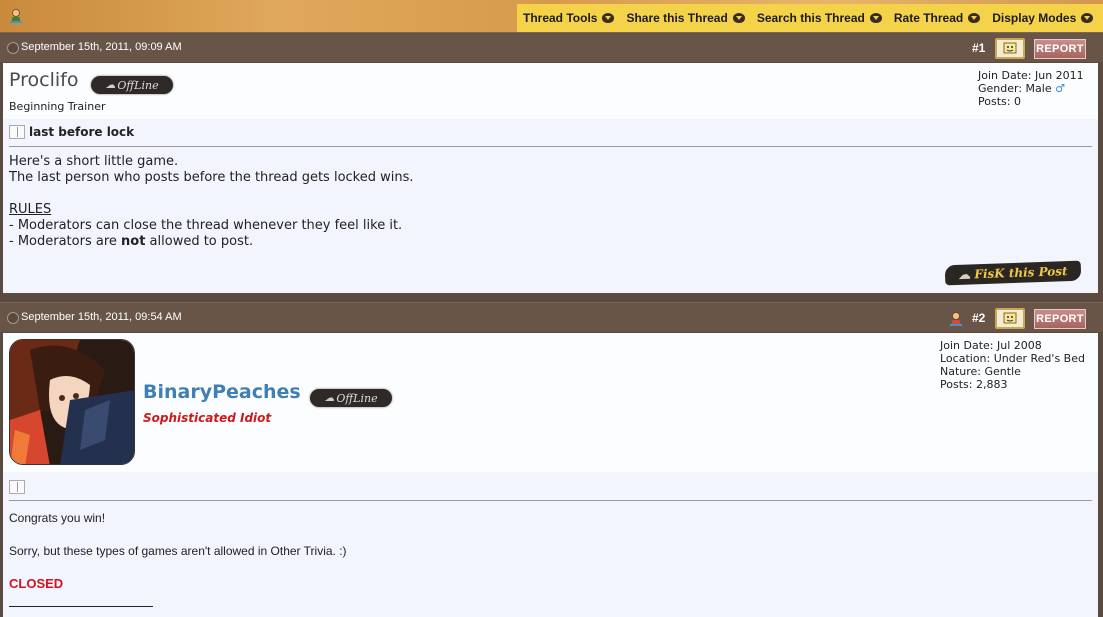 This screenshot has width=1103, height=617. Describe the element at coordinates (1031, 75) in the screenshot. I see `join-date: Join Date: Jun 2011` at that location.